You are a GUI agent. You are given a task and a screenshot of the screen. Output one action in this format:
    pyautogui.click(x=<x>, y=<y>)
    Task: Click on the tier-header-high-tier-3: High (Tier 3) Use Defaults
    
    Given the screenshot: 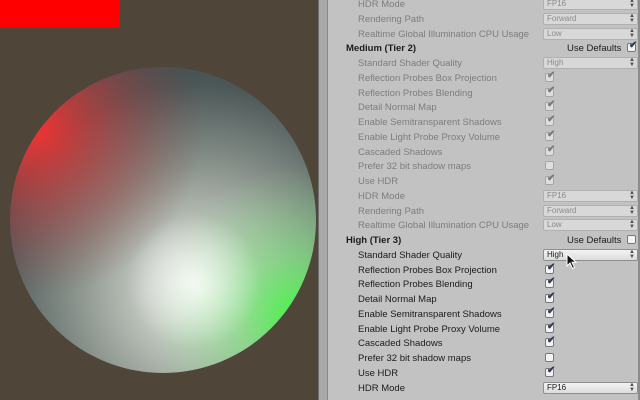 What is the action you would take?
    pyautogui.click(x=484, y=240)
    